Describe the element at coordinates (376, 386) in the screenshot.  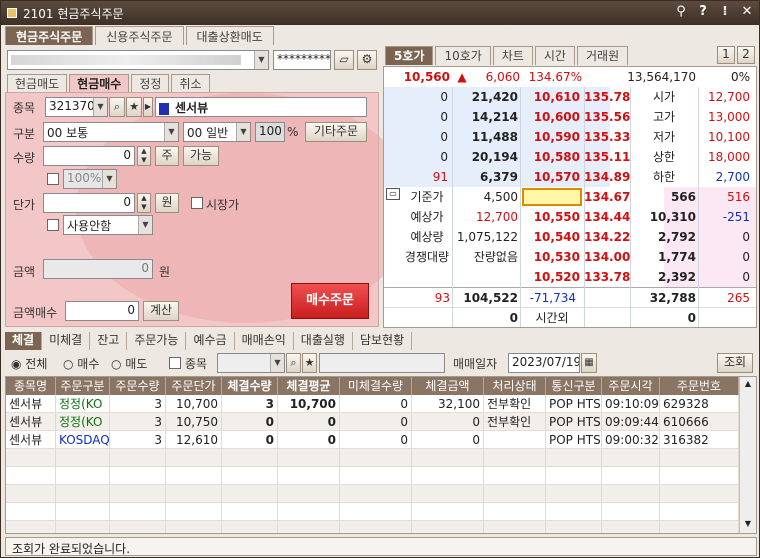
I see `column-header: 미체결수량` at that location.